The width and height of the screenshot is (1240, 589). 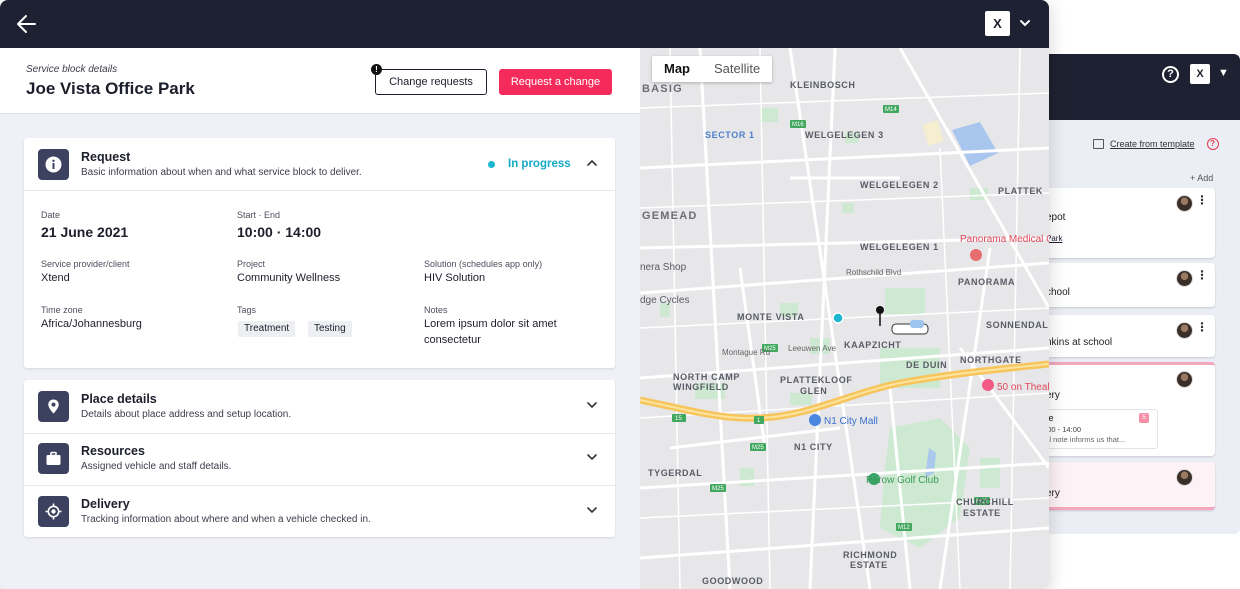 What do you see at coordinates (1127, 336) in the screenshot?
I see `schedule-card: nkins at school ⋮` at bounding box center [1127, 336].